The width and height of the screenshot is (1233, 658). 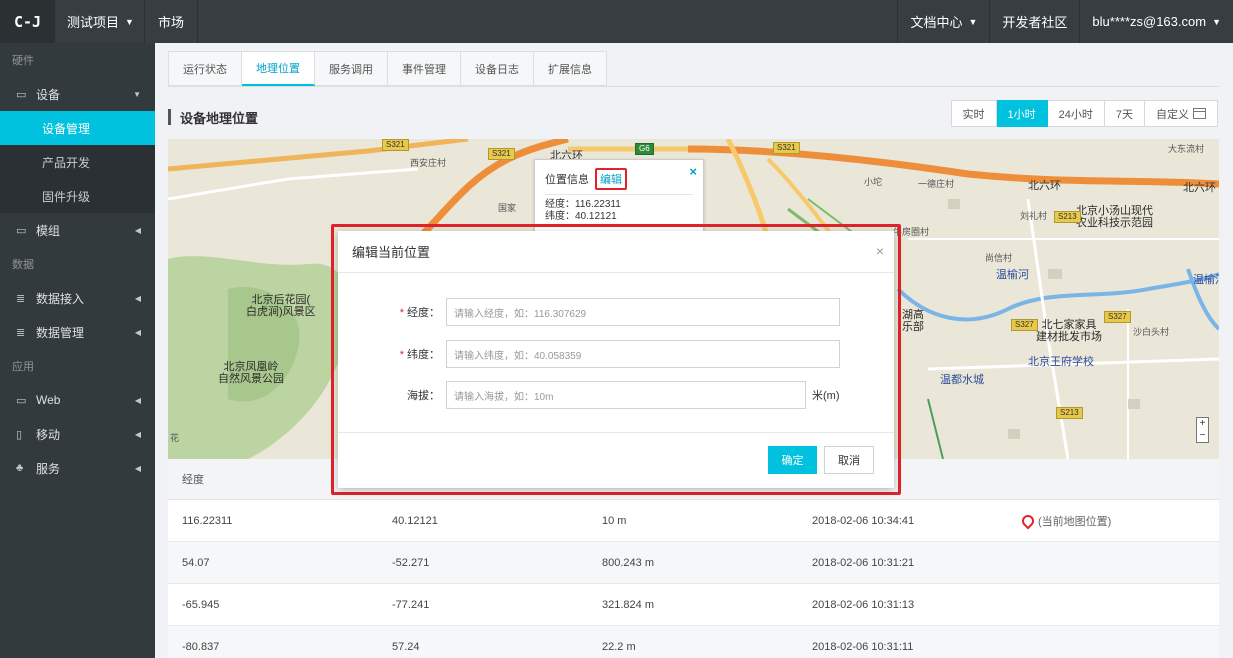 What do you see at coordinates (497, 68) in the screenshot?
I see `tab-device-log: 设备日志` at bounding box center [497, 68].